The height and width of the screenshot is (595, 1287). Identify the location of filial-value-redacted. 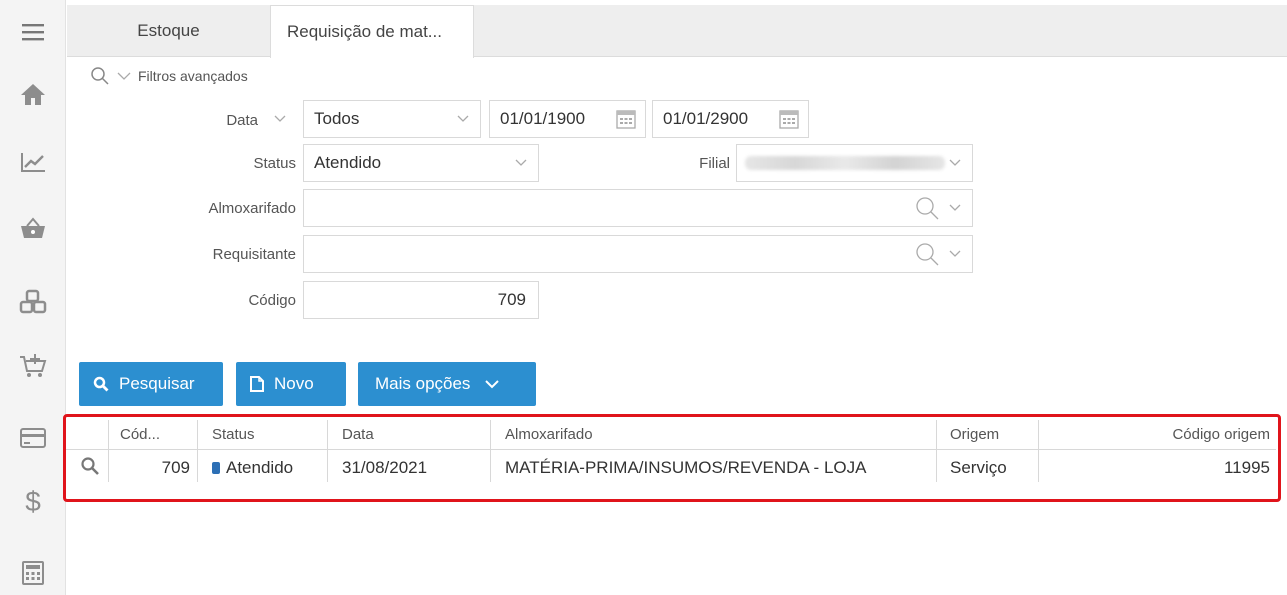
(845, 163).